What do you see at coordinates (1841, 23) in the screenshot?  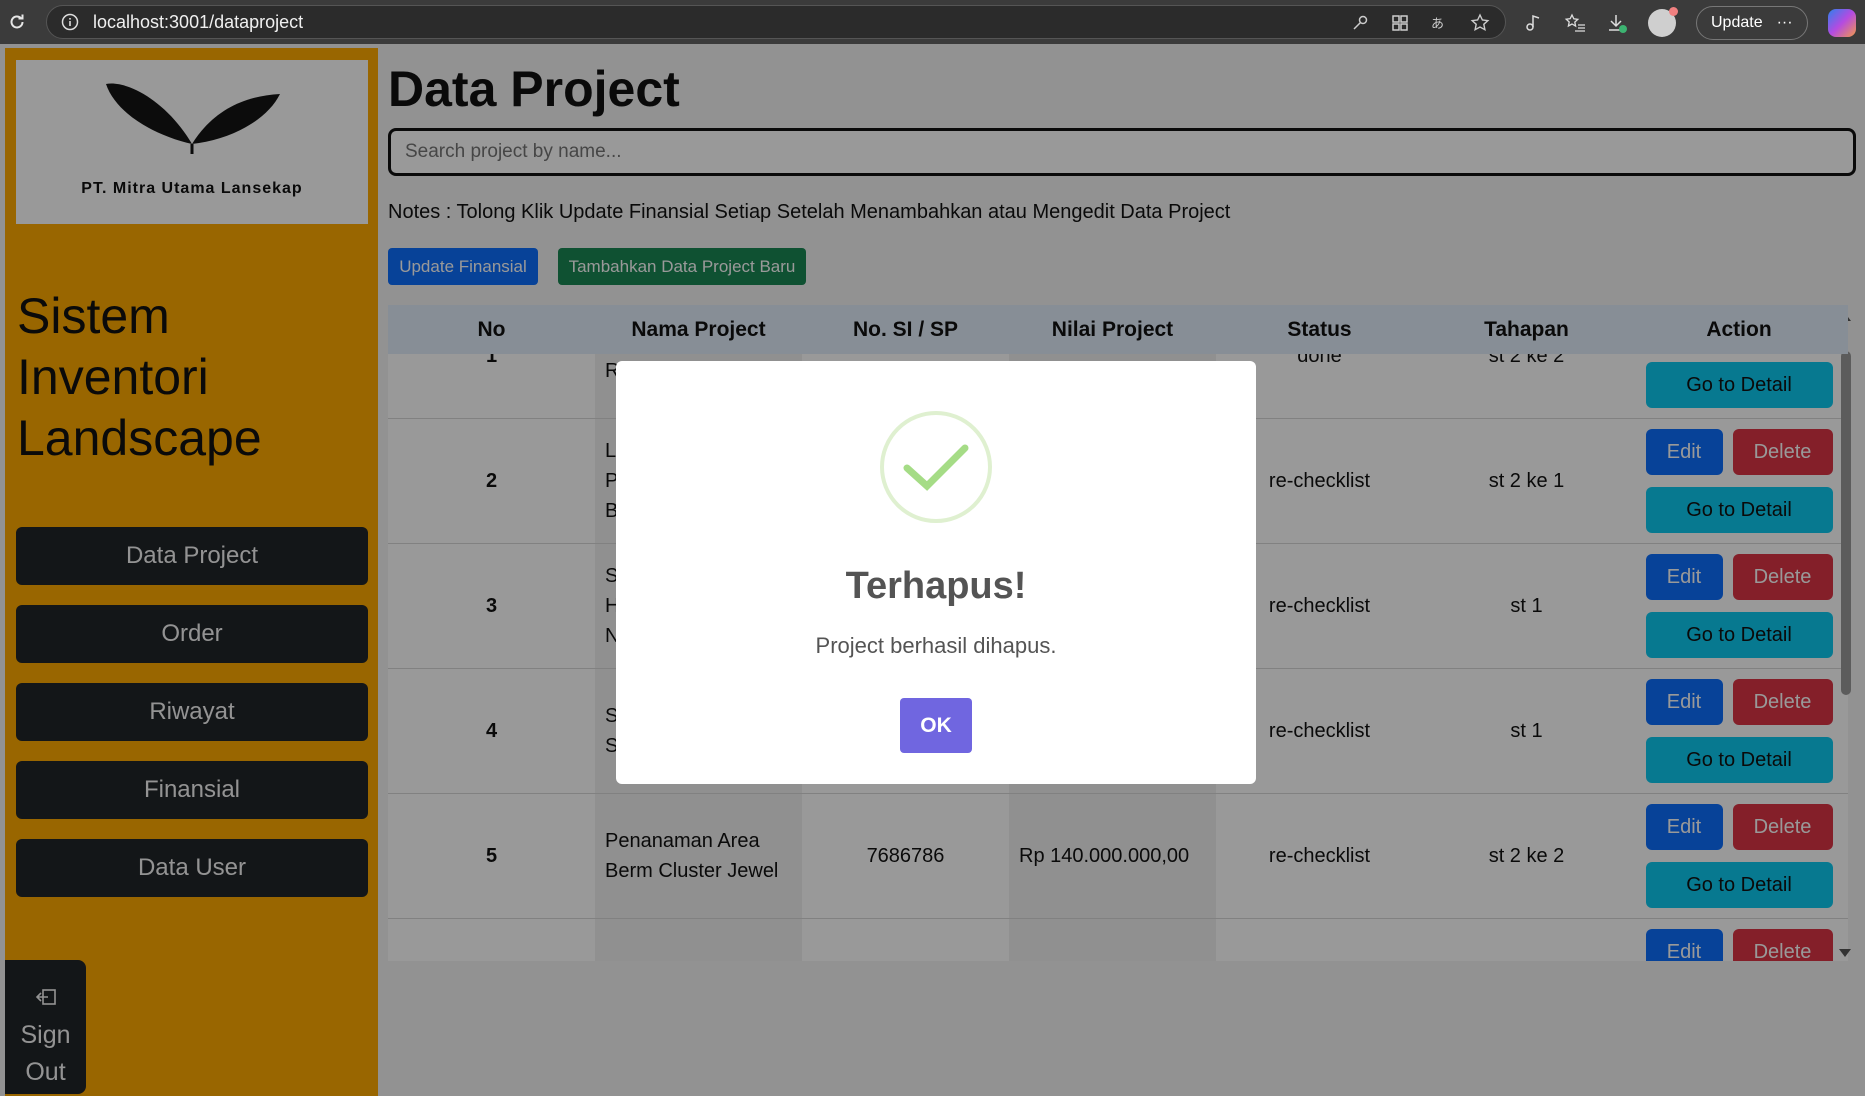 I see `copilot-icon` at bounding box center [1841, 23].